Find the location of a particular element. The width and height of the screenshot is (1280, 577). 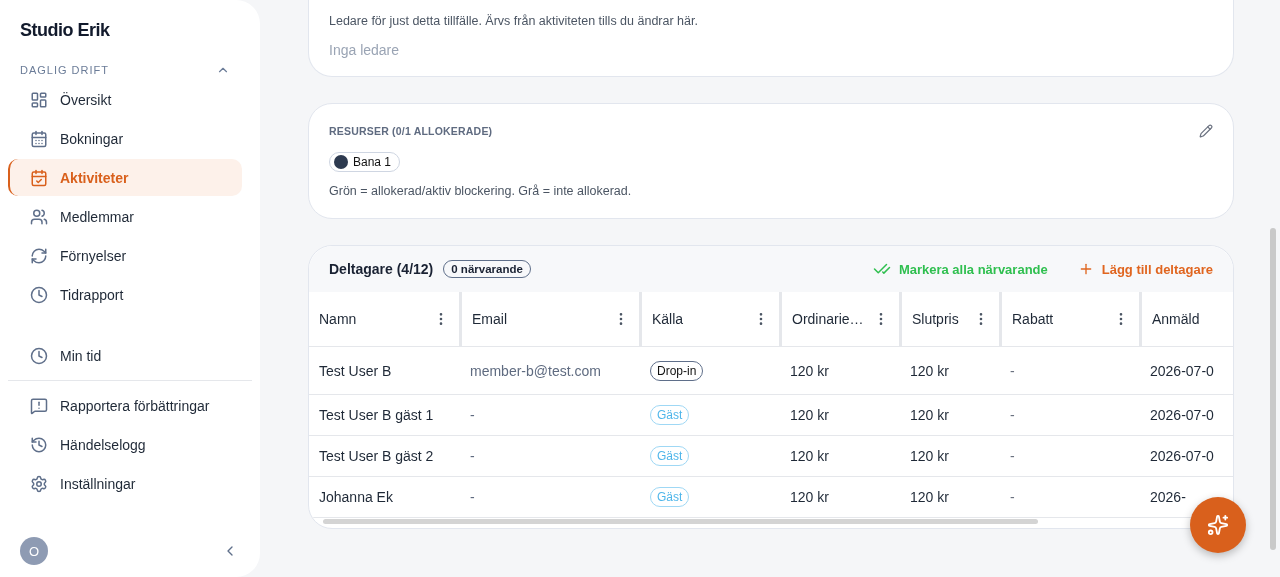

sidebar-item: Bokningar is located at coordinates (125, 138).